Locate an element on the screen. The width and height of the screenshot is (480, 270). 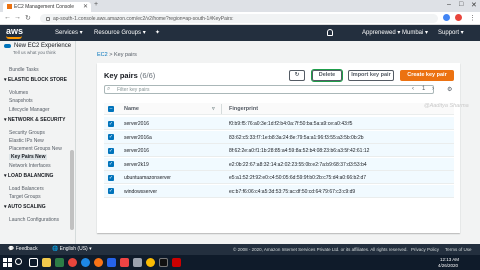
select-all-checkbox: – is located at coordinates (111, 109).